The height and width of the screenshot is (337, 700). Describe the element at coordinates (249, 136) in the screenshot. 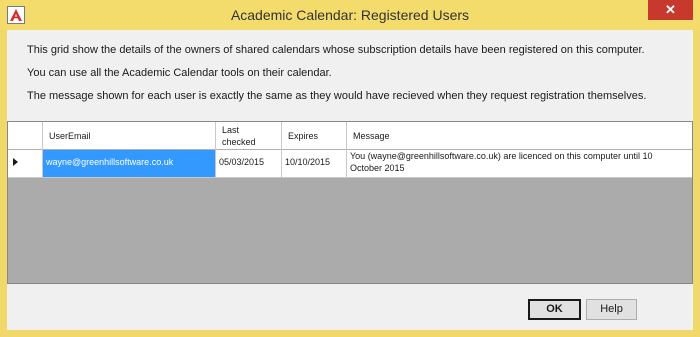

I see `column-header-last-checked: Last checked` at that location.